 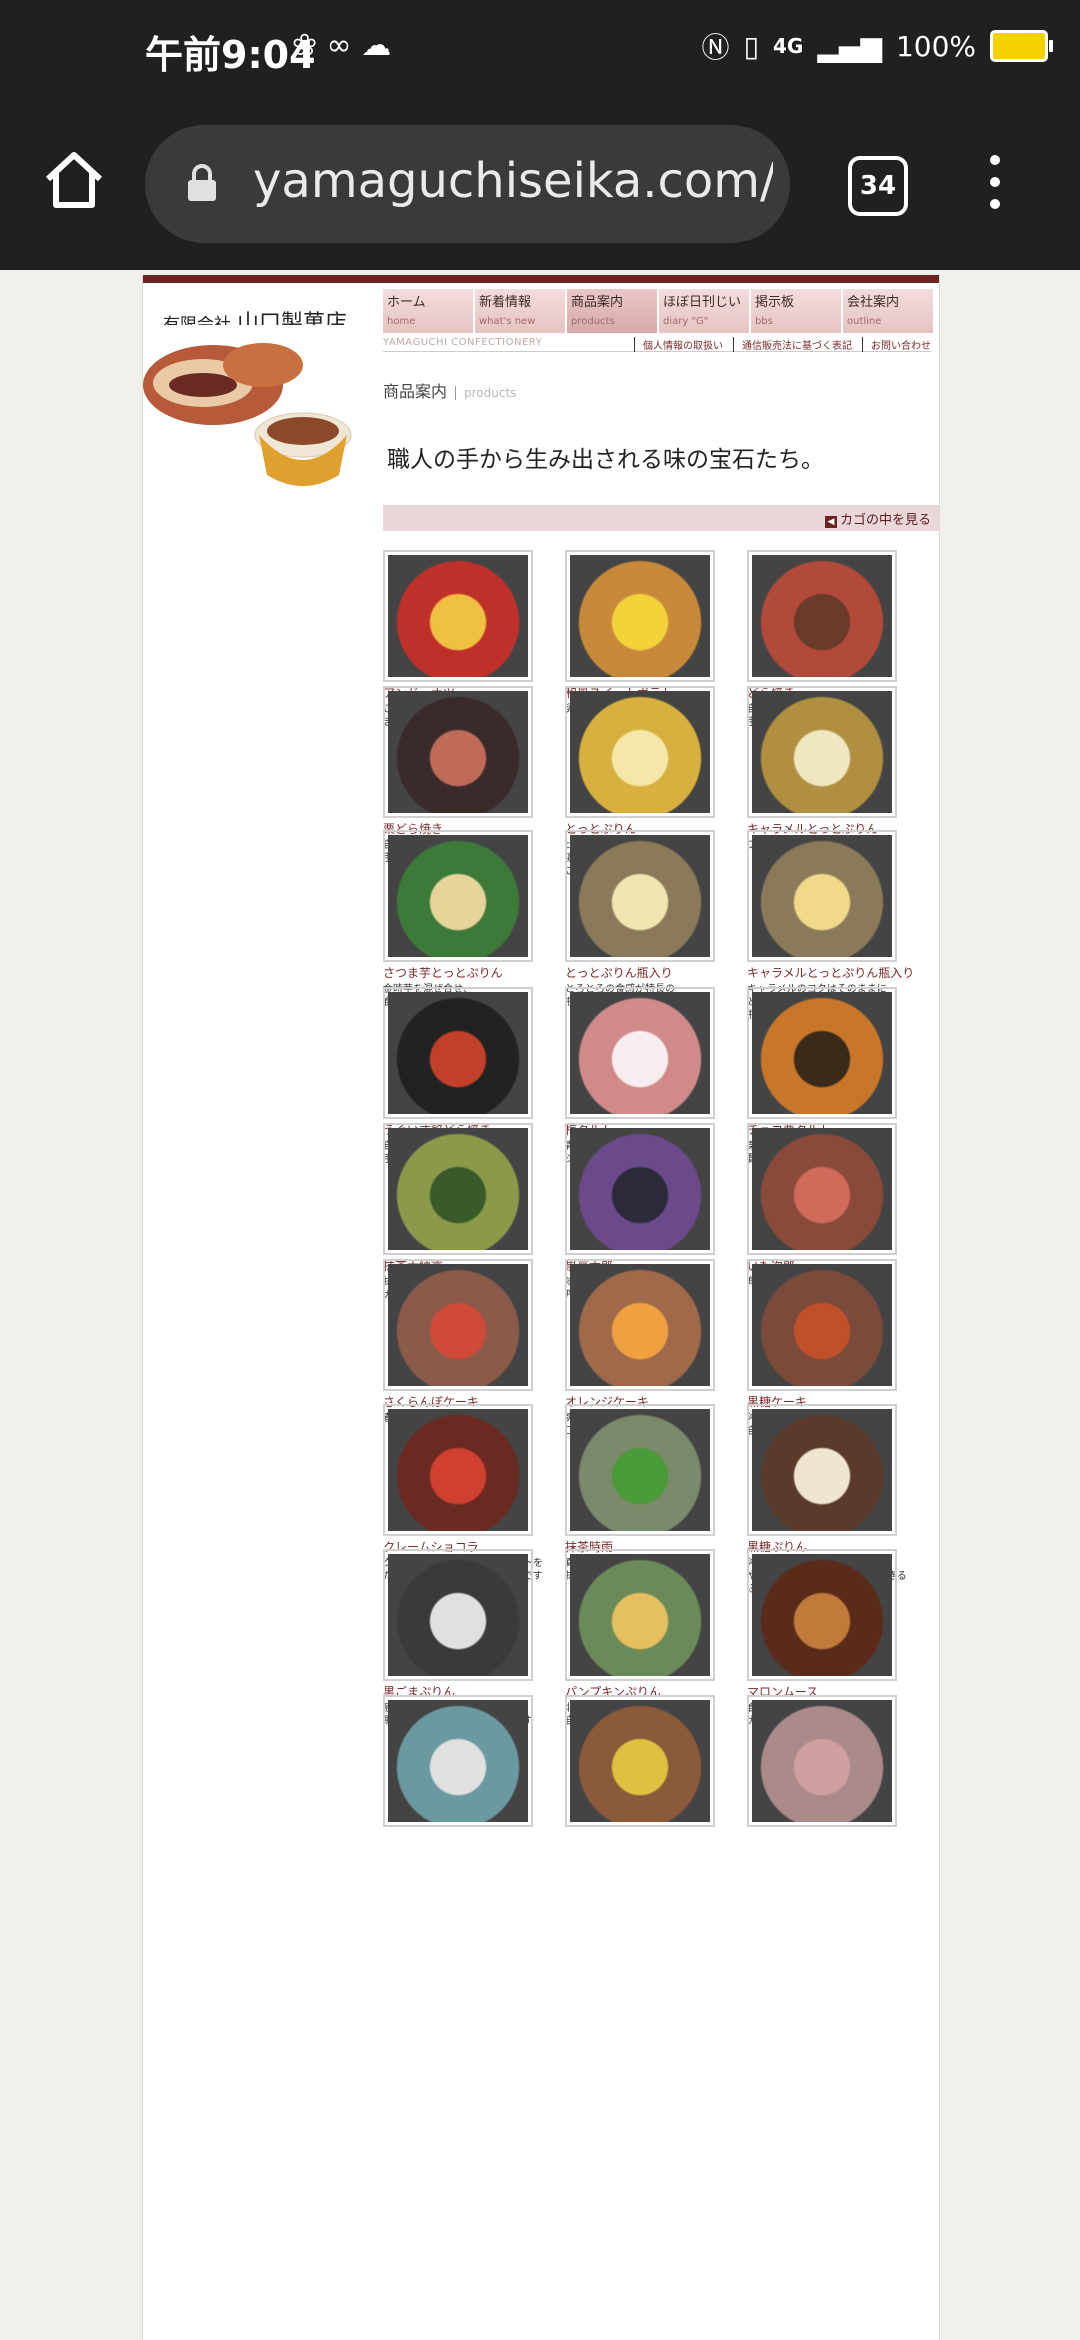 I want to click on nav-whats-new: 新着情報 what's new, so click(x=521, y=311).